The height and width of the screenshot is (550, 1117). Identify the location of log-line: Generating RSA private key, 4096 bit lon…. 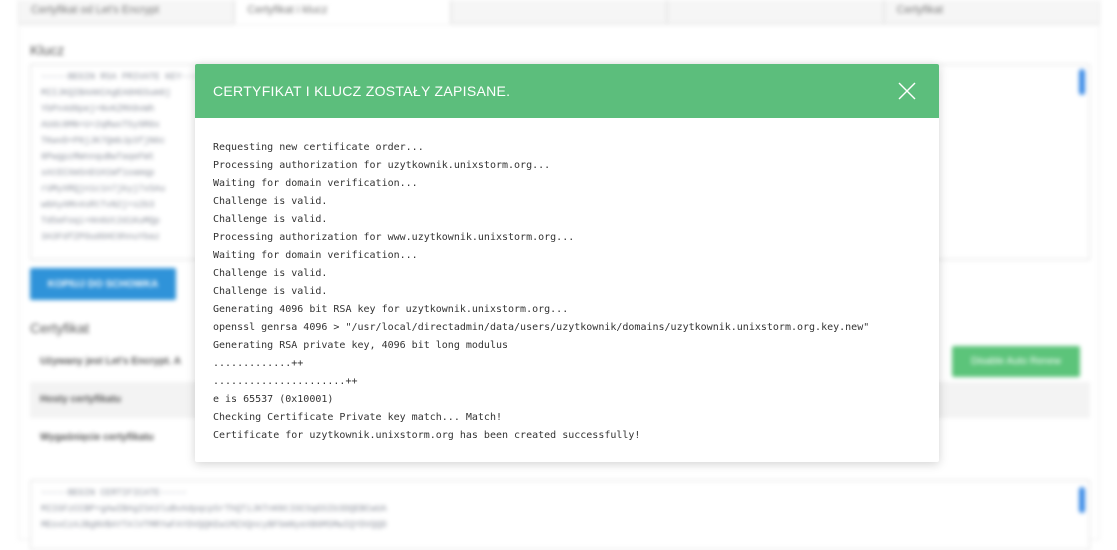
(361, 345).